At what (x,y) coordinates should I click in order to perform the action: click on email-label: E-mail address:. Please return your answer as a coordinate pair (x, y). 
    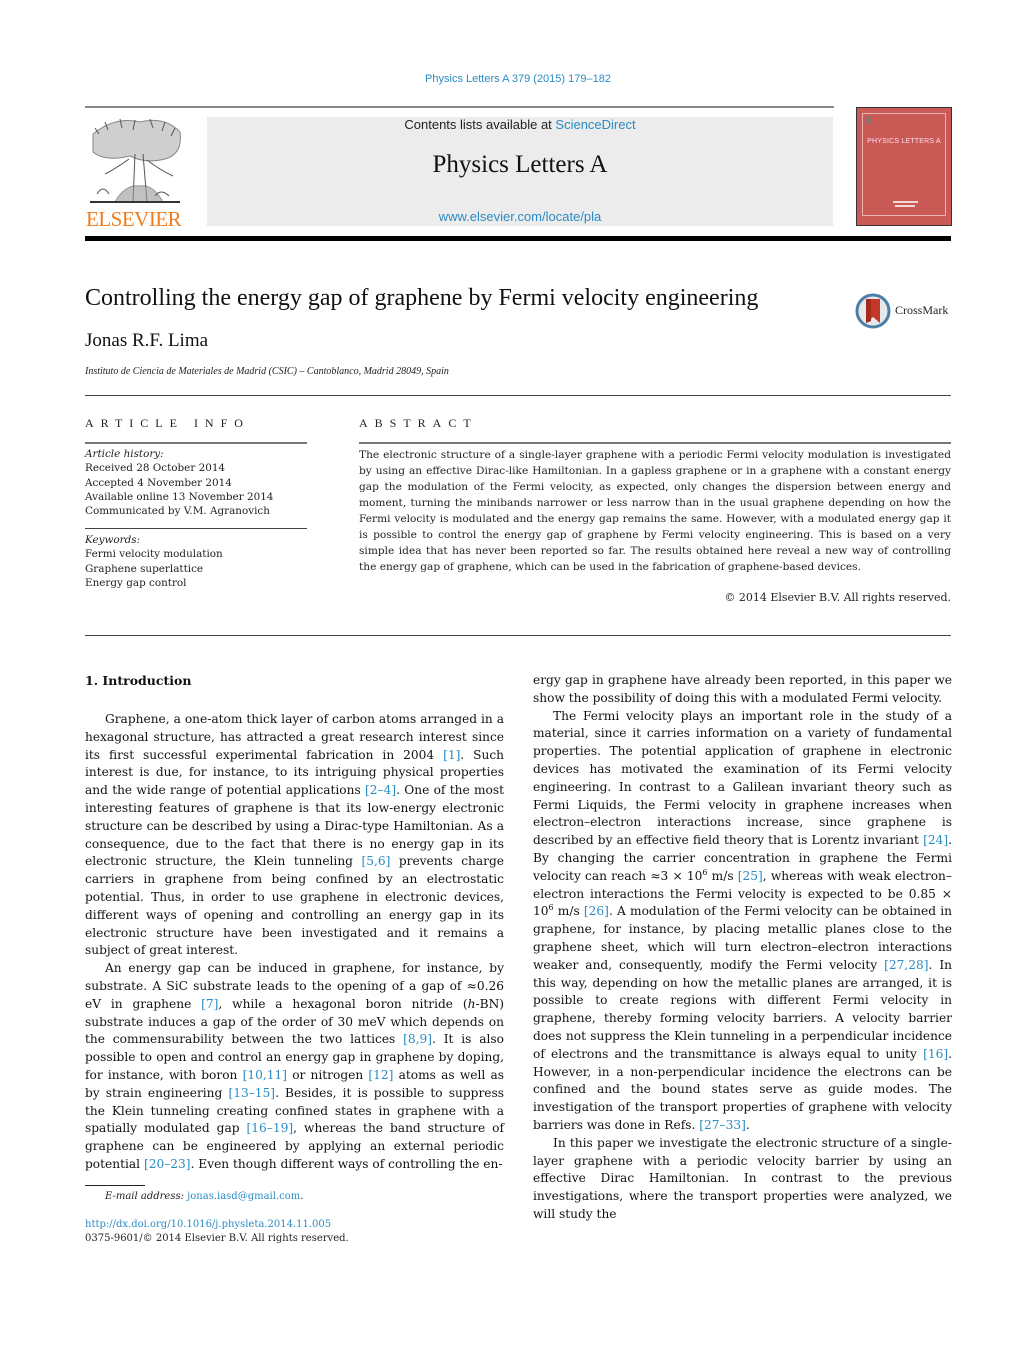
    Looking at the image, I should click on (144, 1196).